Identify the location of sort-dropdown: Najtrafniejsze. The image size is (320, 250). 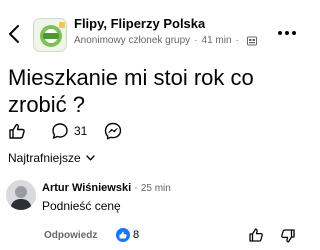
(51, 158).